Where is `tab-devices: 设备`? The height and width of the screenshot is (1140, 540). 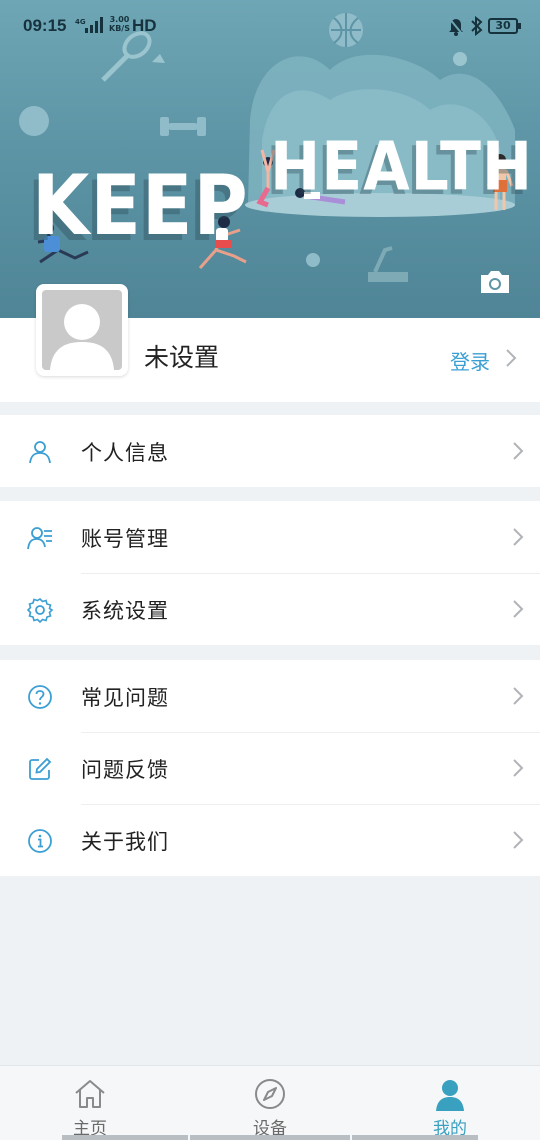 tab-devices: 设备 is located at coordinates (270, 1103).